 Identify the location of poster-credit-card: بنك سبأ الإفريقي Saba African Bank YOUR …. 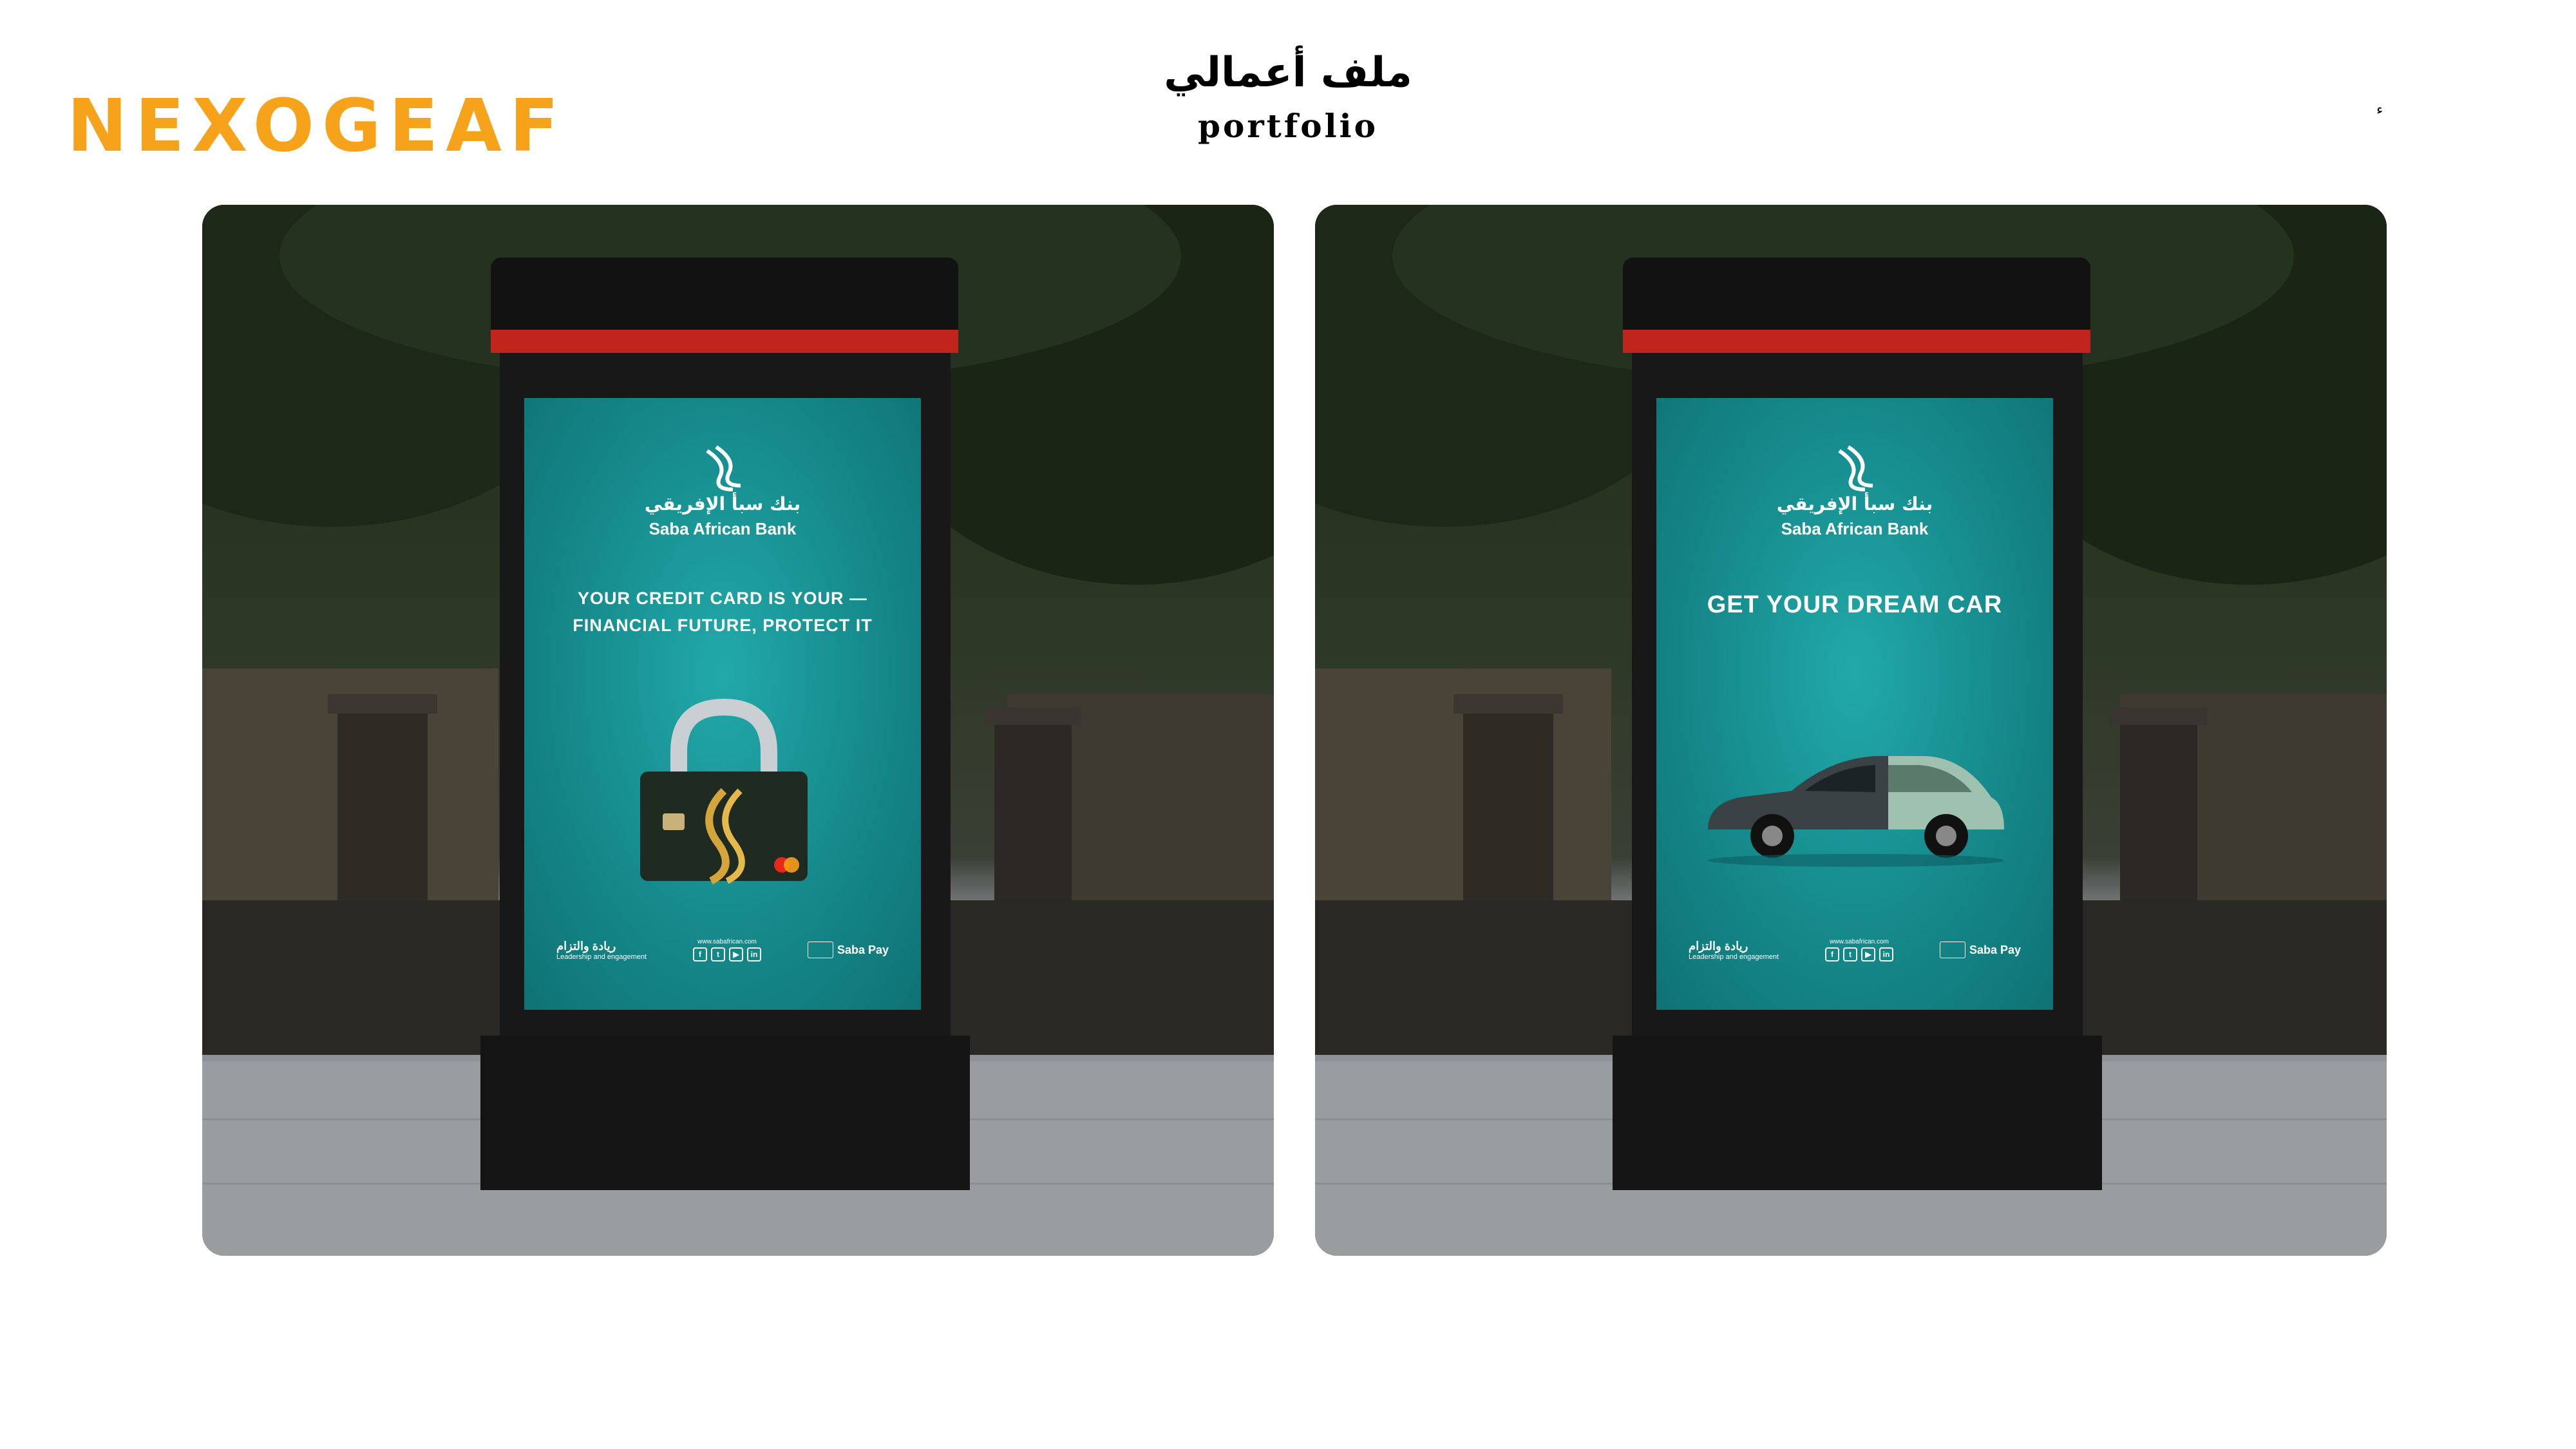
(722, 704).